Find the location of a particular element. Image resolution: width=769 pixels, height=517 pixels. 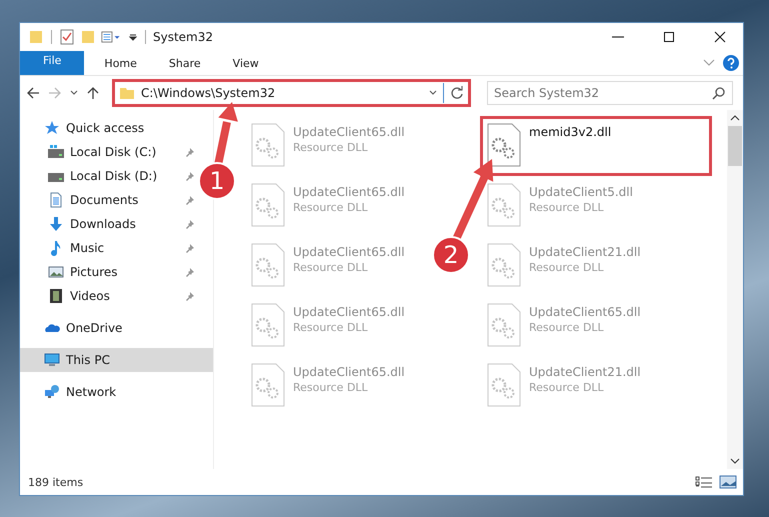

item-count: 189 items is located at coordinates (56, 482).